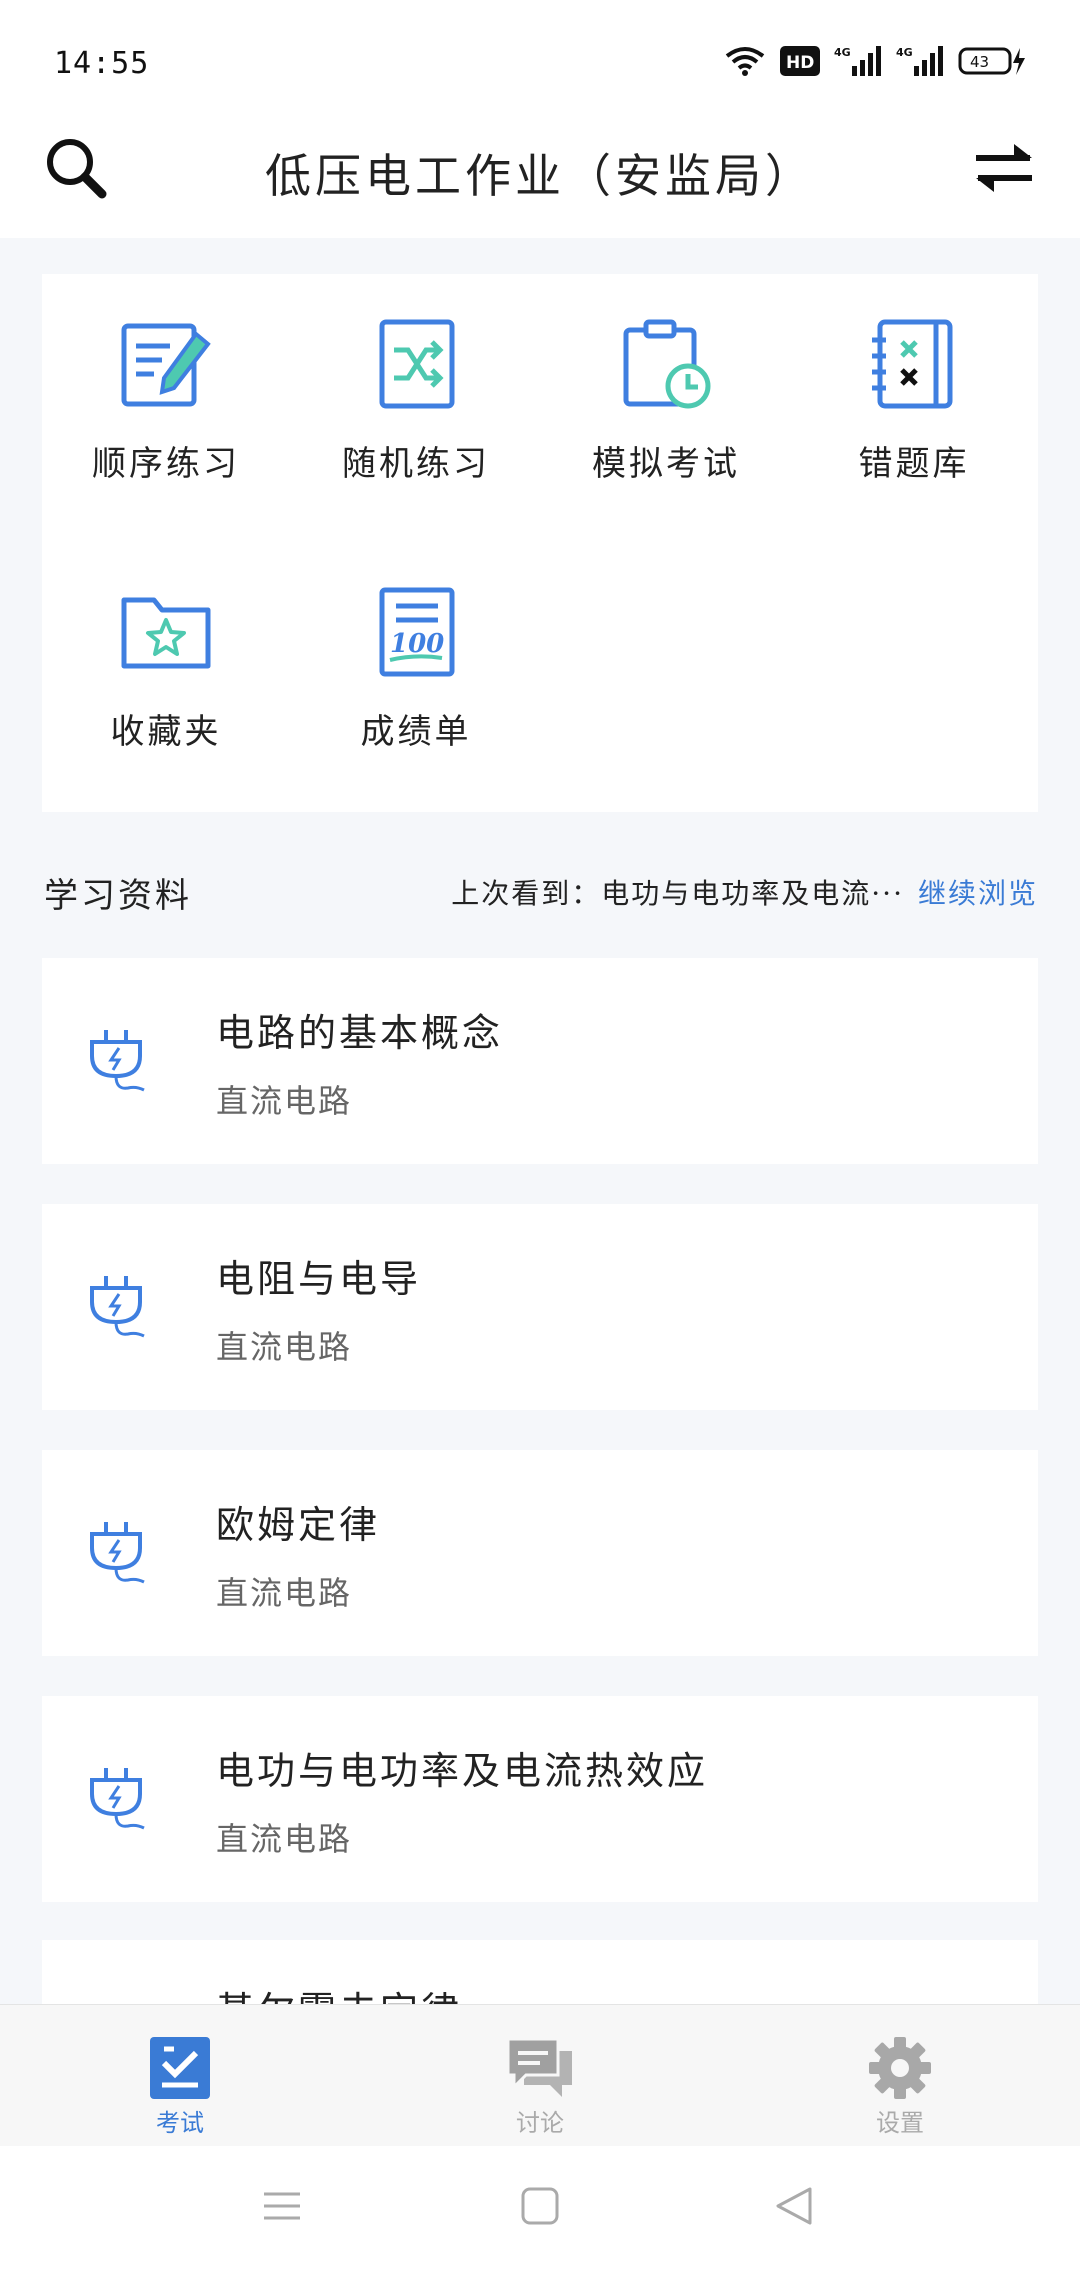  What do you see at coordinates (1004, 168) in the screenshot?
I see `switch-subject-icon` at bounding box center [1004, 168].